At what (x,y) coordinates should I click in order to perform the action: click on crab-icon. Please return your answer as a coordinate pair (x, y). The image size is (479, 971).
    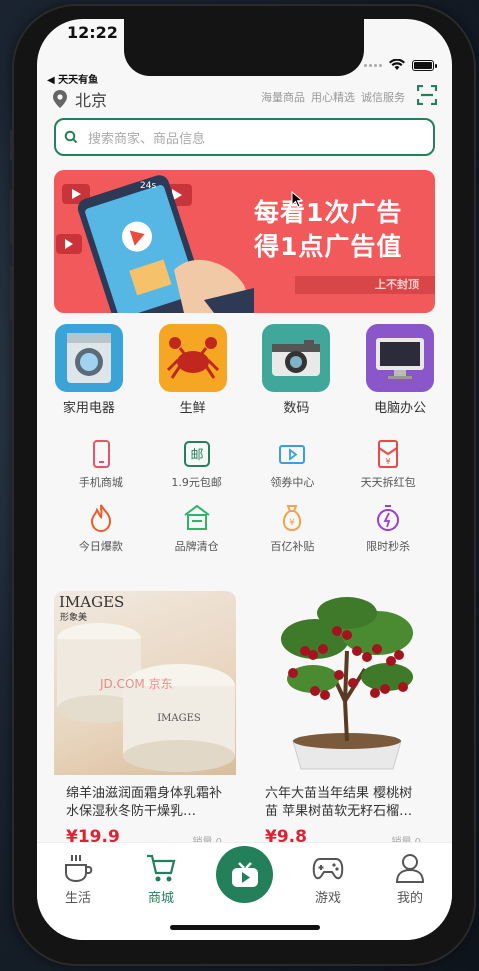
    Looking at the image, I should click on (192, 358).